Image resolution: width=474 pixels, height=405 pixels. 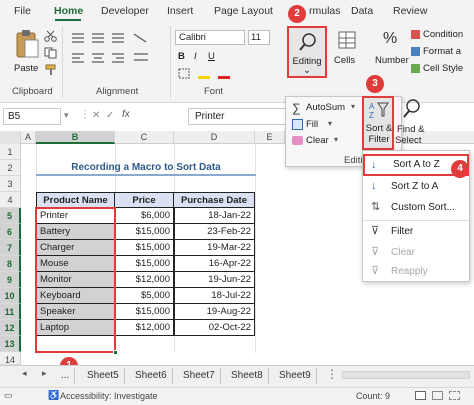 What do you see at coordinates (51, 36) in the screenshot?
I see `cut-icon` at bounding box center [51, 36].